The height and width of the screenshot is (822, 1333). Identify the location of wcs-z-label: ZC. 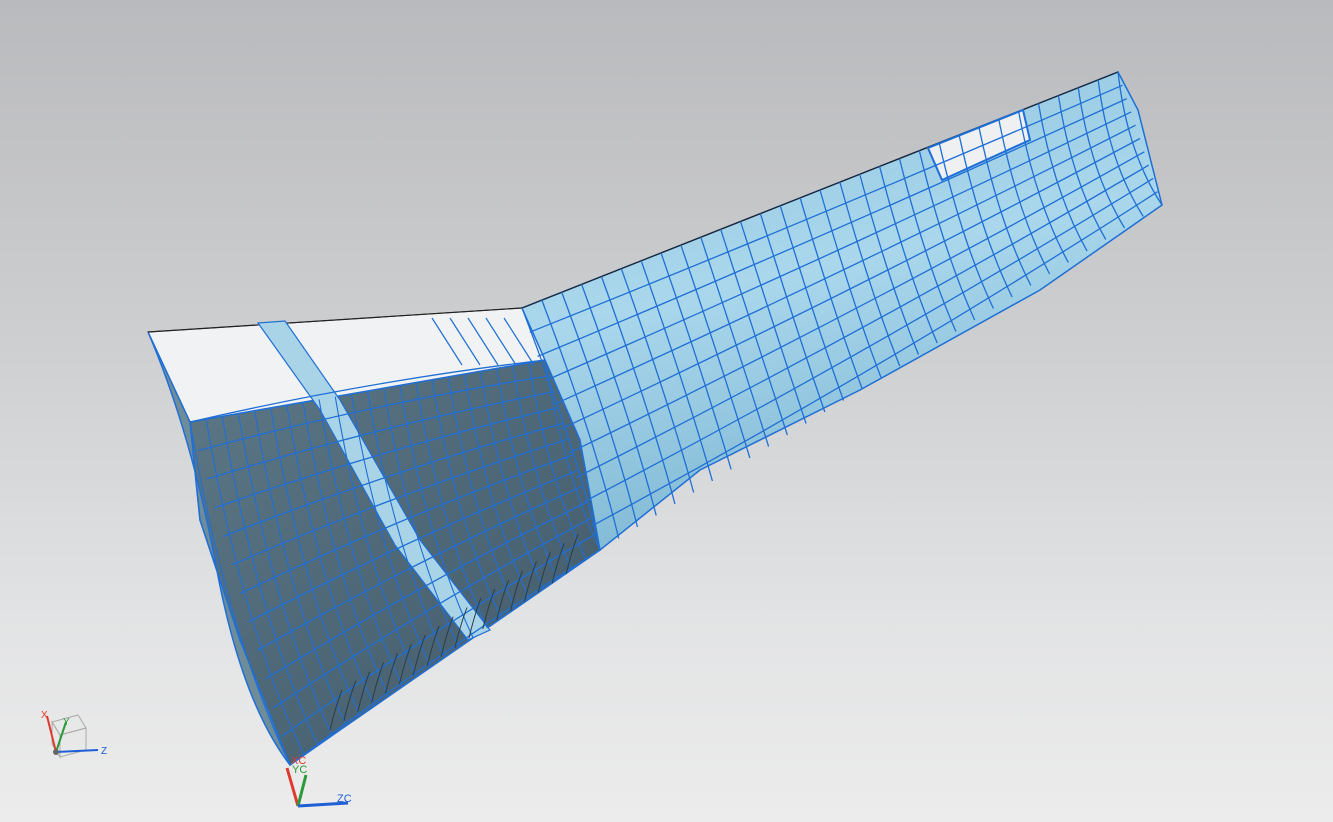
(344, 799).